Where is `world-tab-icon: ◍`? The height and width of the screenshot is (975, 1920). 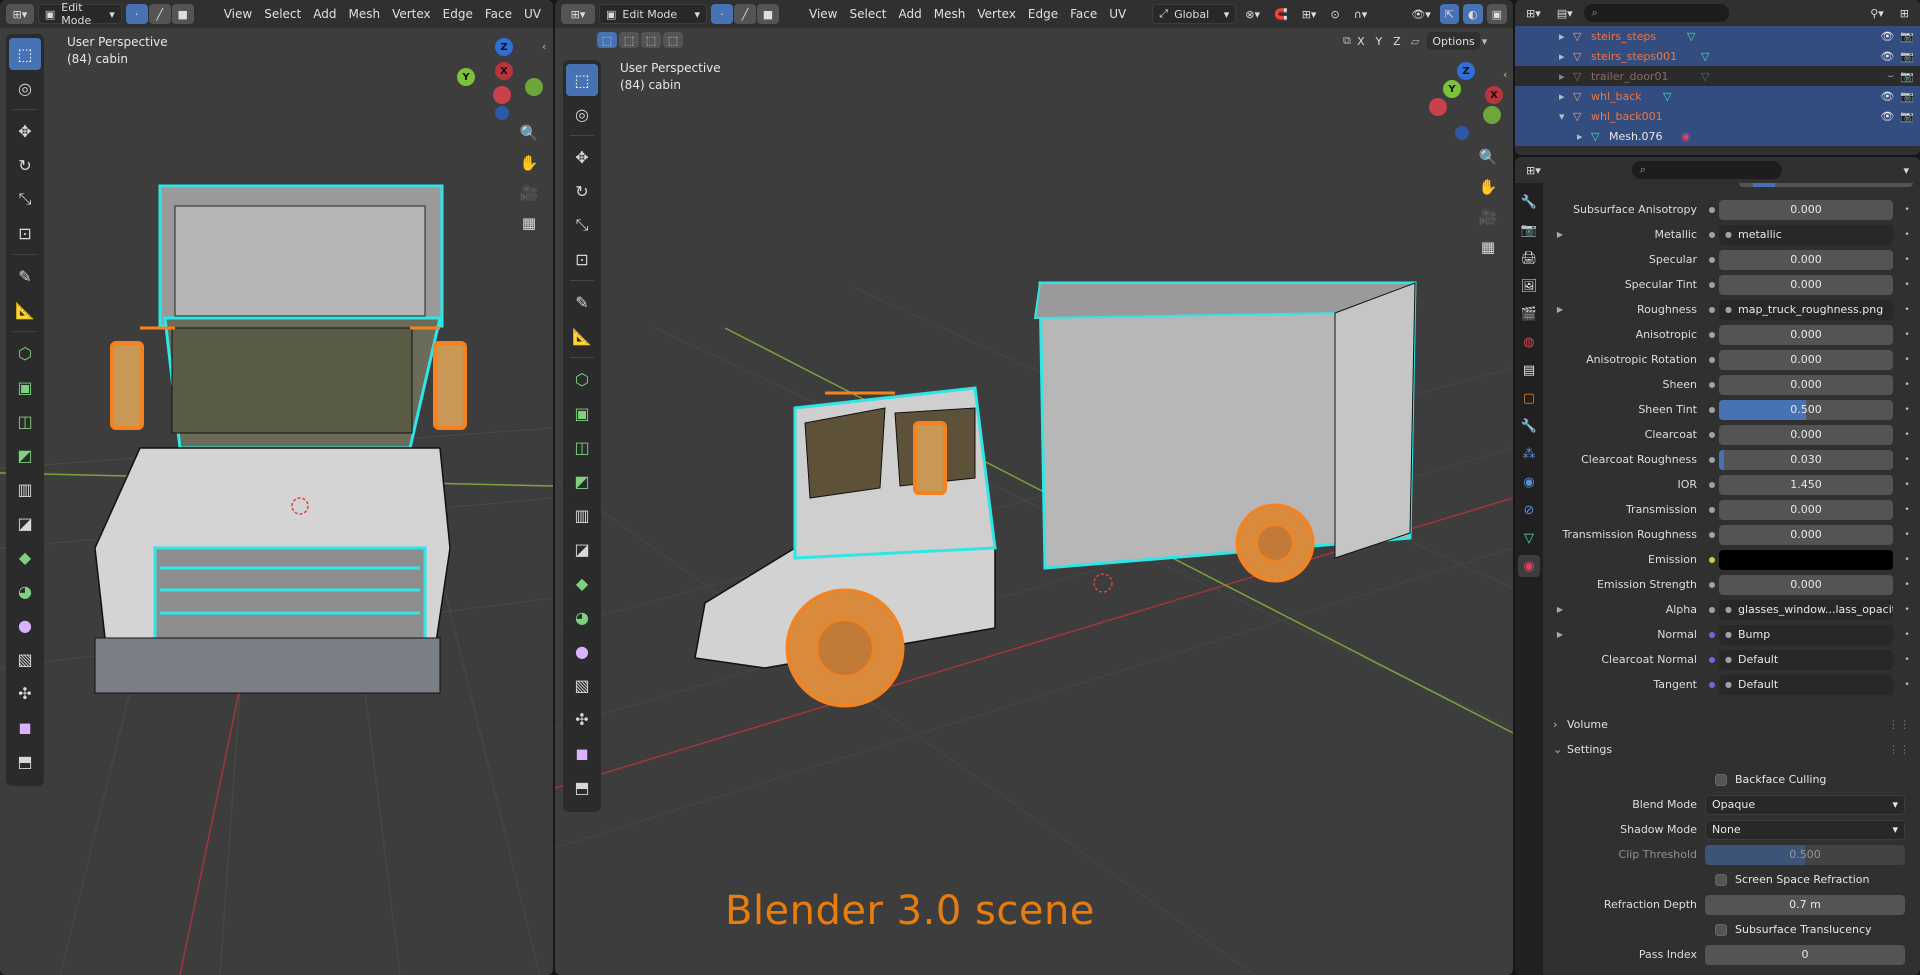 world-tab-icon: ◍ is located at coordinates (1529, 342).